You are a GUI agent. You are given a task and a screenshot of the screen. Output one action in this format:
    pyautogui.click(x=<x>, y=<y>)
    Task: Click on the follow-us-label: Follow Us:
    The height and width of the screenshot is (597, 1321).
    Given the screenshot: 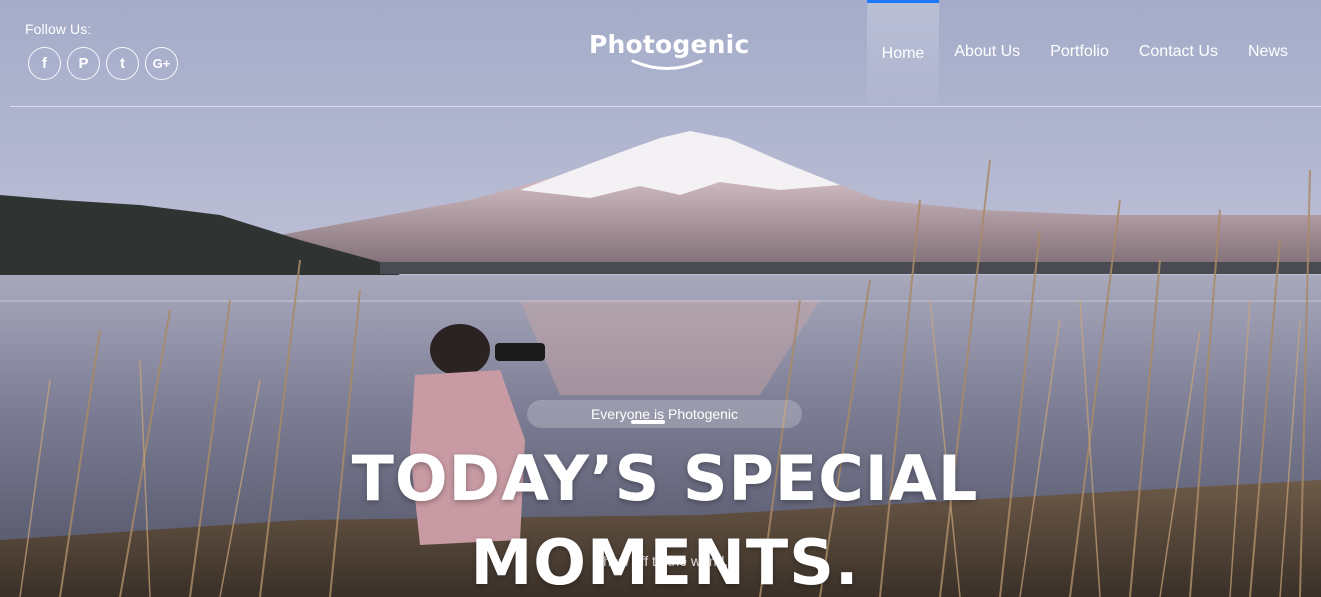 What is the action you would take?
    pyautogui.click(x=58, y=29)
    